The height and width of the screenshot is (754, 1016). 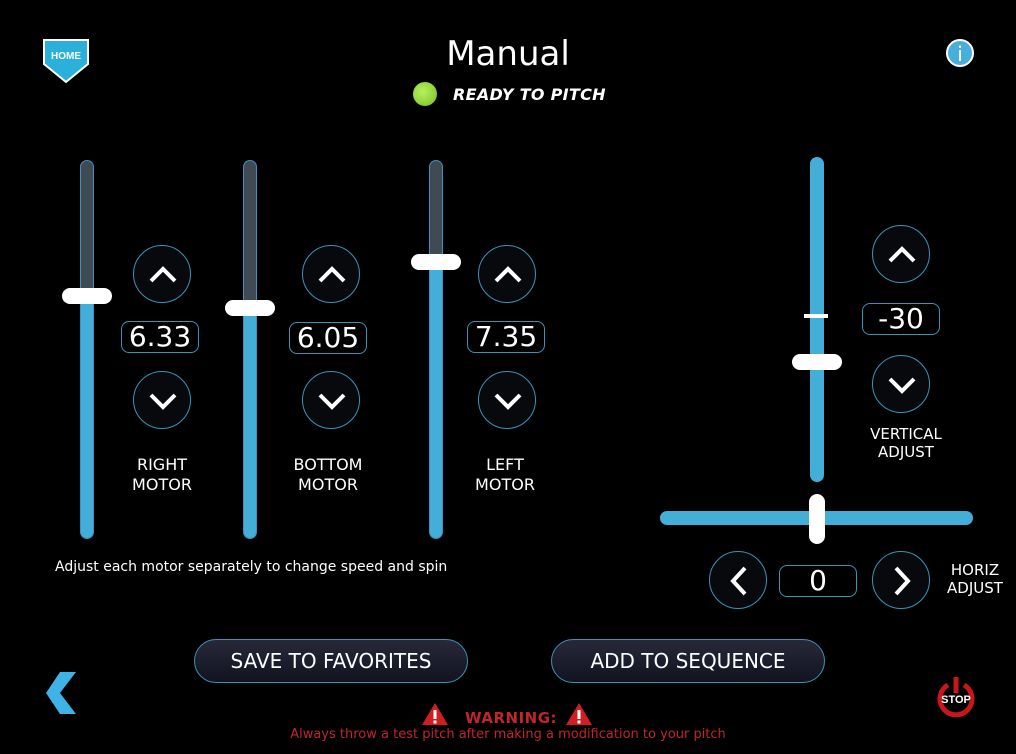 I want to click on right-motor-up-button, so click(x=162, y=274).